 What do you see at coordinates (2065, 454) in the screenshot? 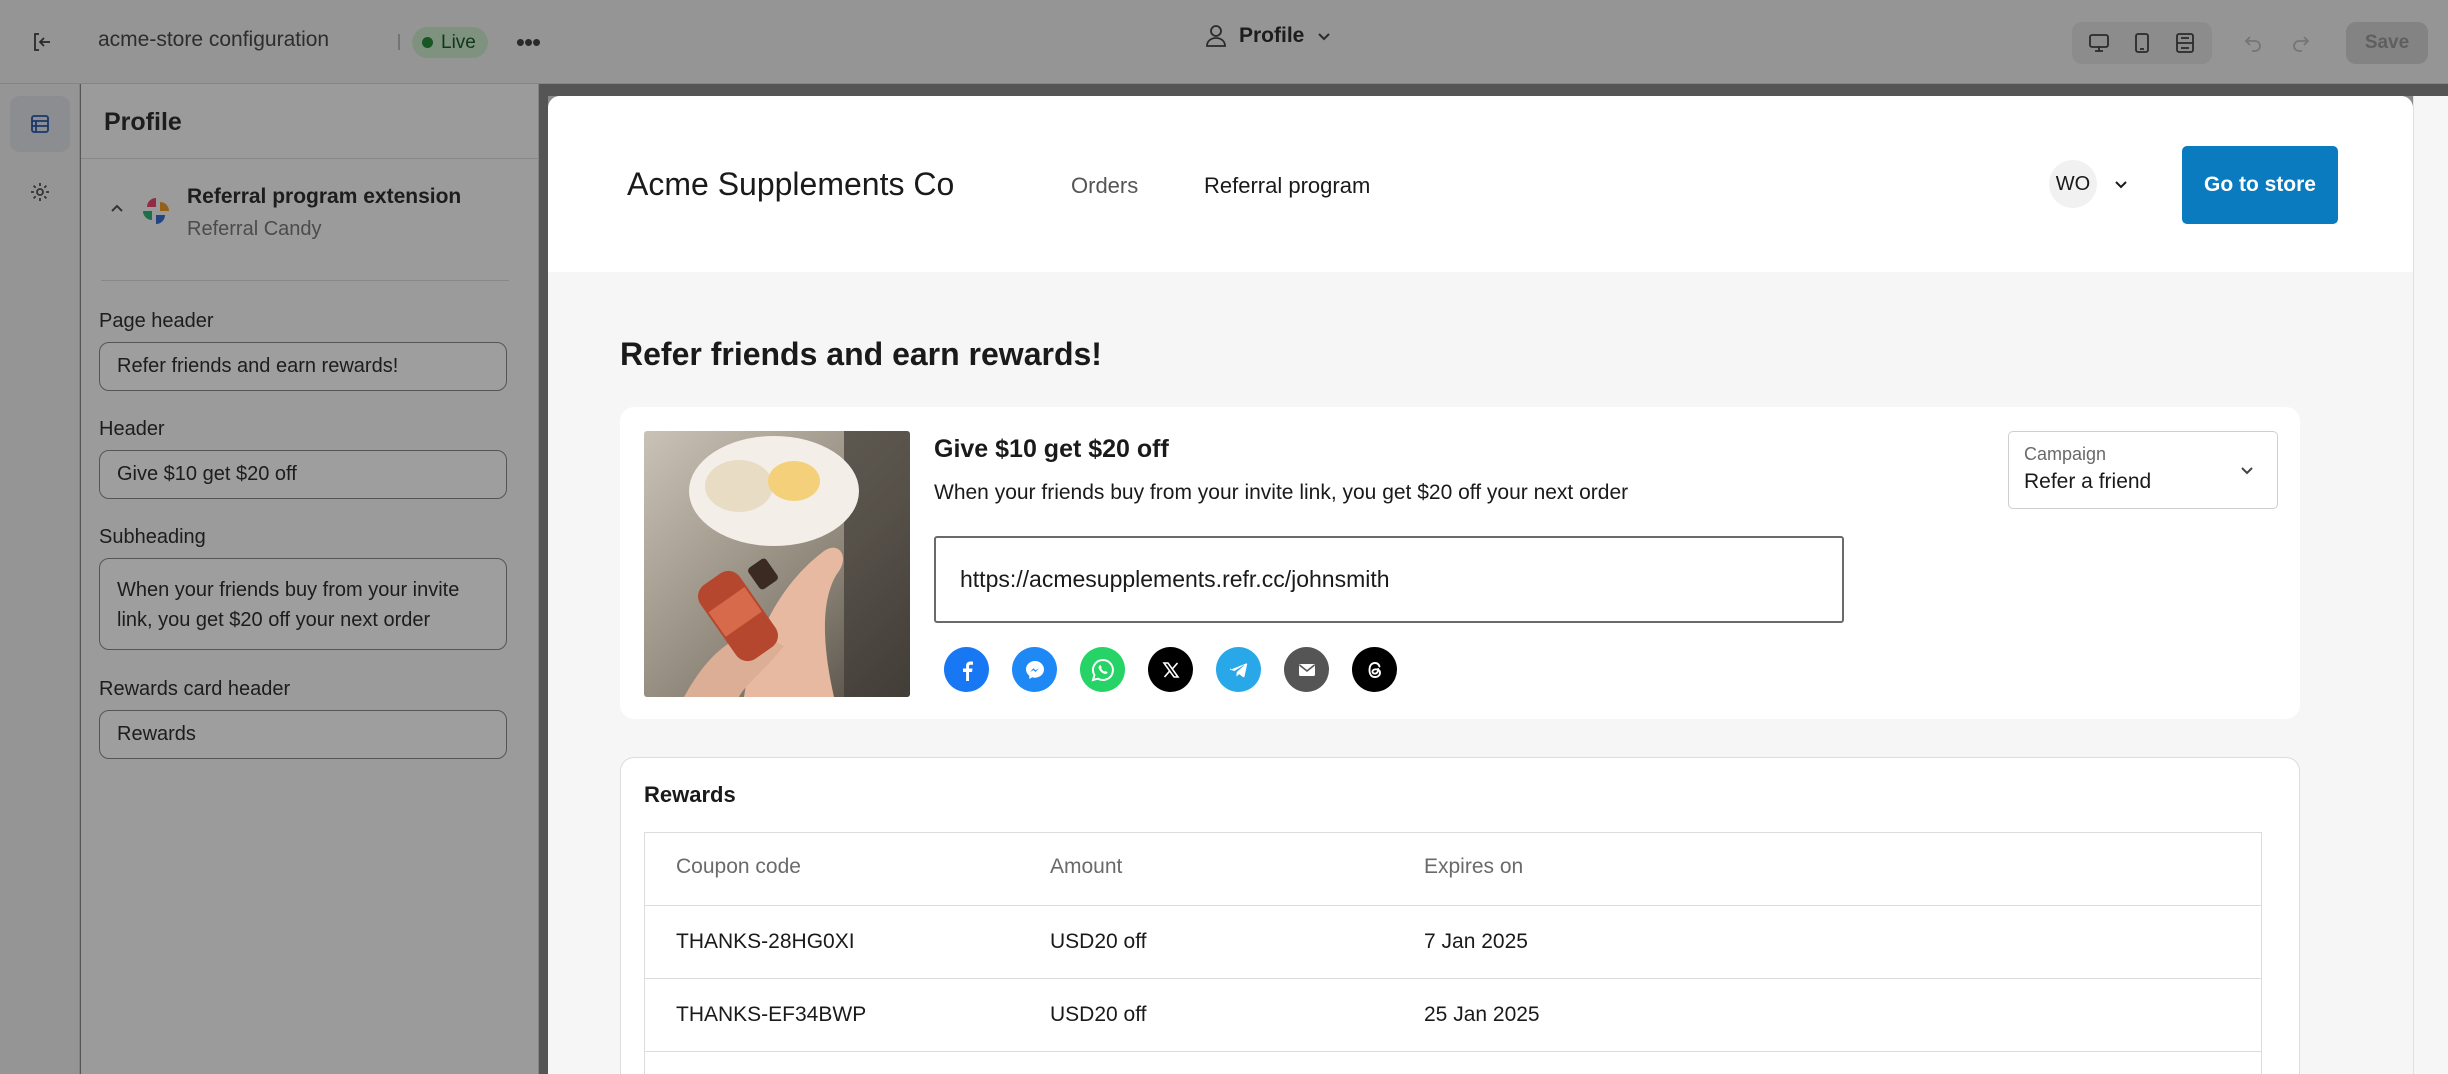
I see `campaign-label: Campaign` at bounding box center [2065, 454].